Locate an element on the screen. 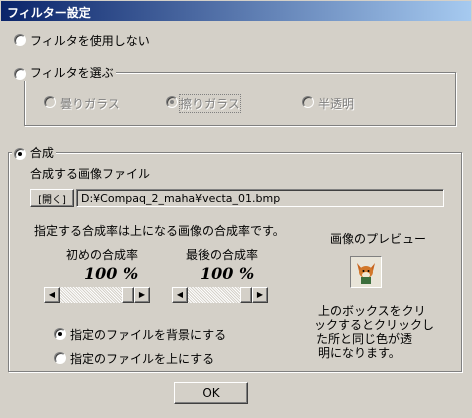 This screenshot has width=472, height=418. file-path-field: D:¥Compaq_2_maha¥vecta_01.bmp is located at coordinates (260, 198).